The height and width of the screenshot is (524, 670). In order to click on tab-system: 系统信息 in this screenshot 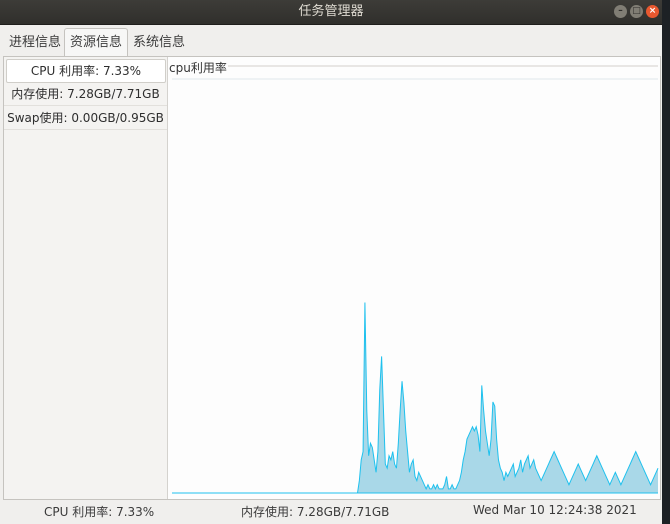, I will do `click(159, 42)`.